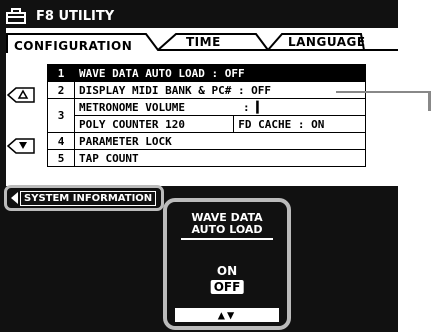 The width and height of the screenshot is (431, 332). I want to click on tab-bar: CONFIGURATION TIME LANGUAGE, so click(202, 43).